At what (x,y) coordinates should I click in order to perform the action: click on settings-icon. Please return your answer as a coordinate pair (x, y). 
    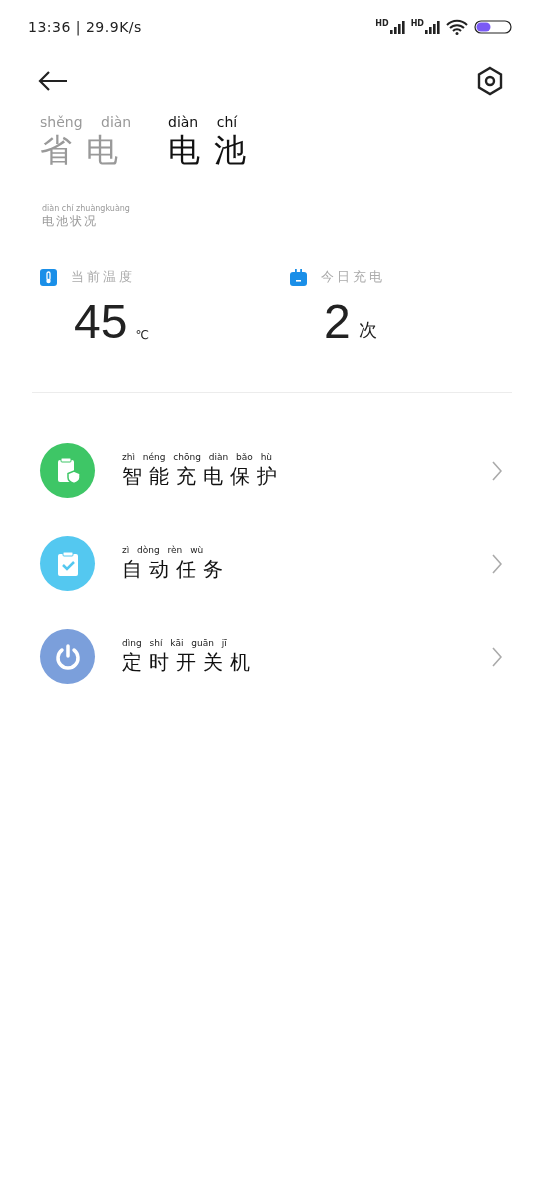
    Looking at the image, I should click on (490, 81).